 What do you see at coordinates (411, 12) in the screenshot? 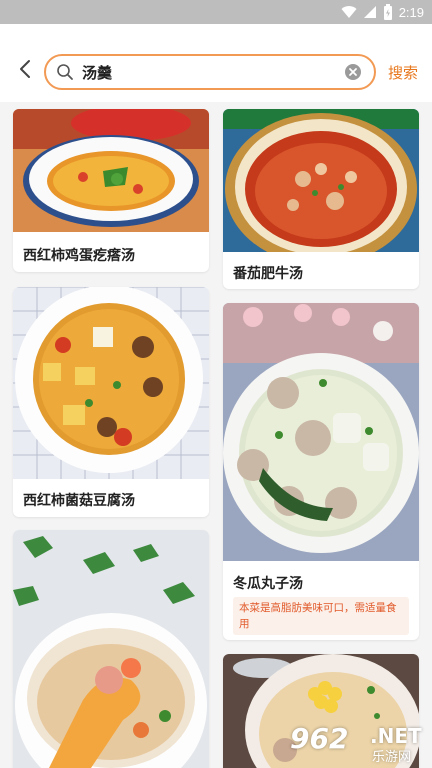
I see `status-time: 2:19` at bounding box center [411, 12].